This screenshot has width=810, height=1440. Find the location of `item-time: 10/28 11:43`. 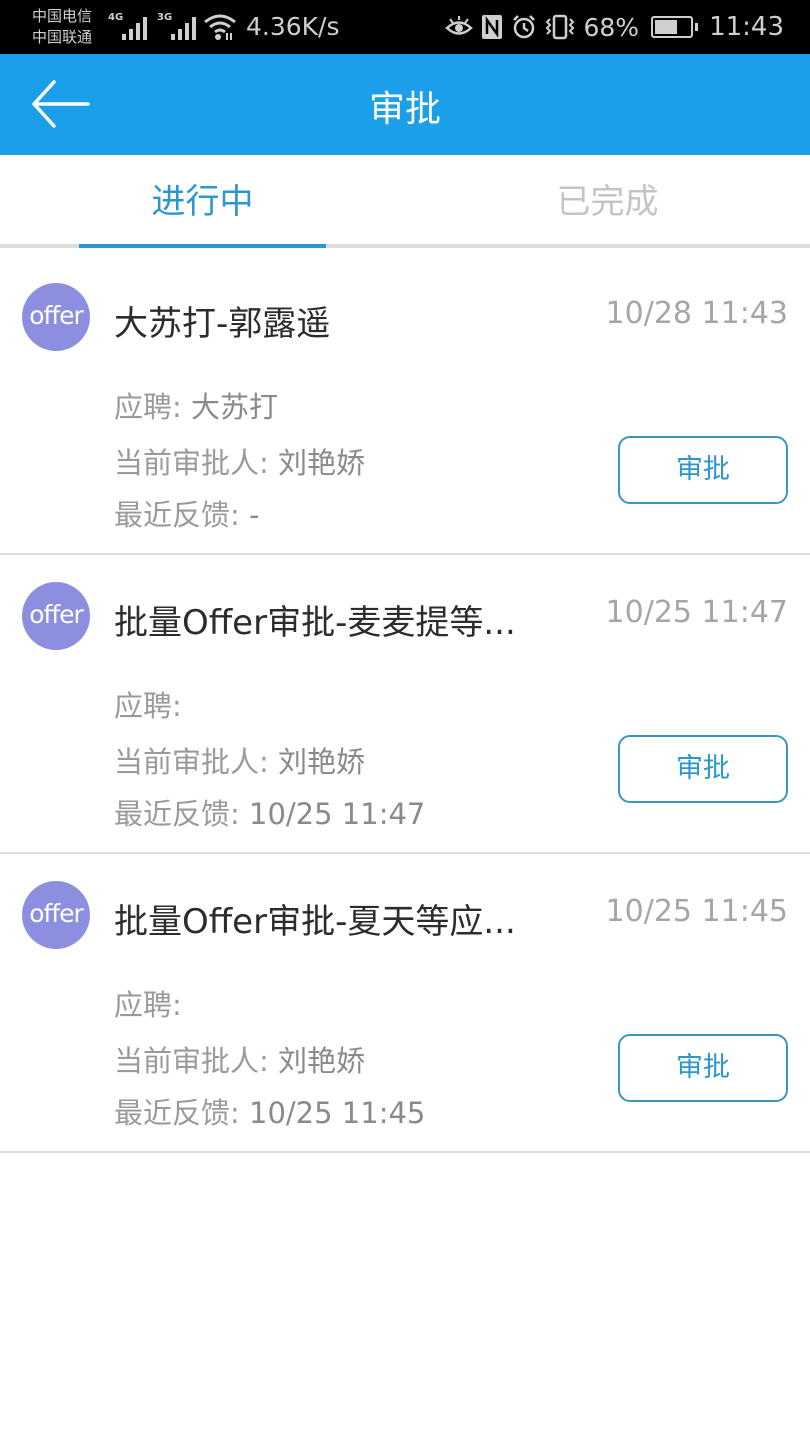

item-time: 10/28 11:43 is located at coordinates (696, 313).